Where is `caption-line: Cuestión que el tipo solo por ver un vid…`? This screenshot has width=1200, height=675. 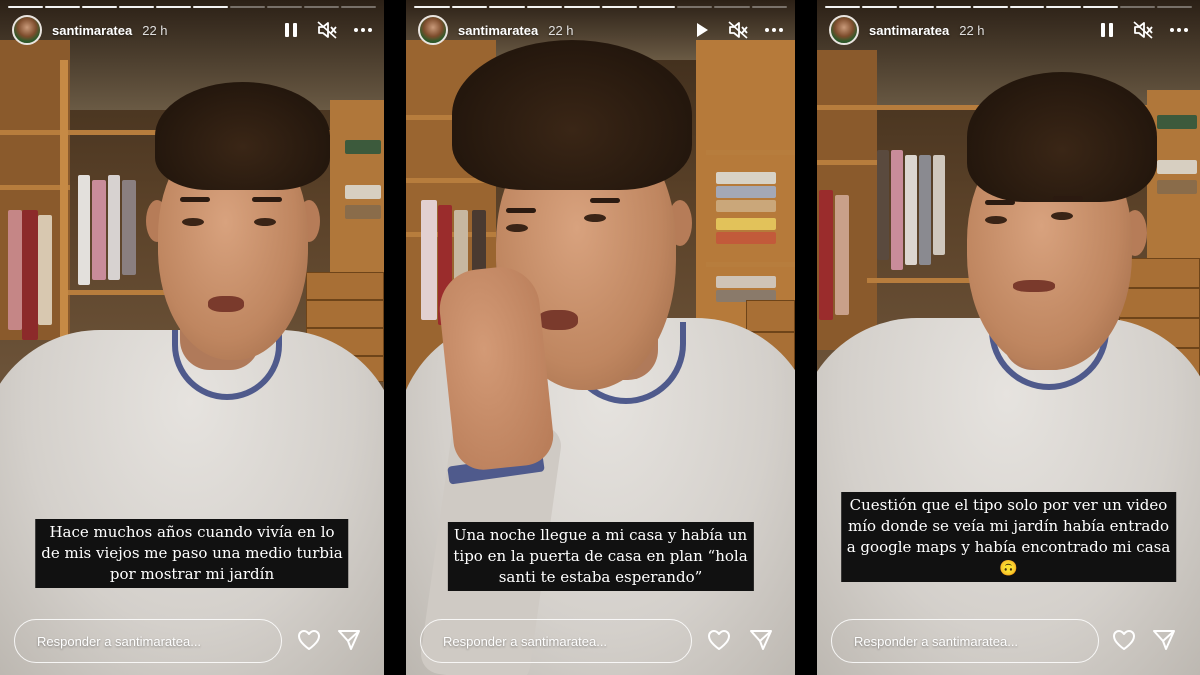
caption-line: Cuestión que el tipo solo por ver un vid… is located at coordinates (1008, 505).